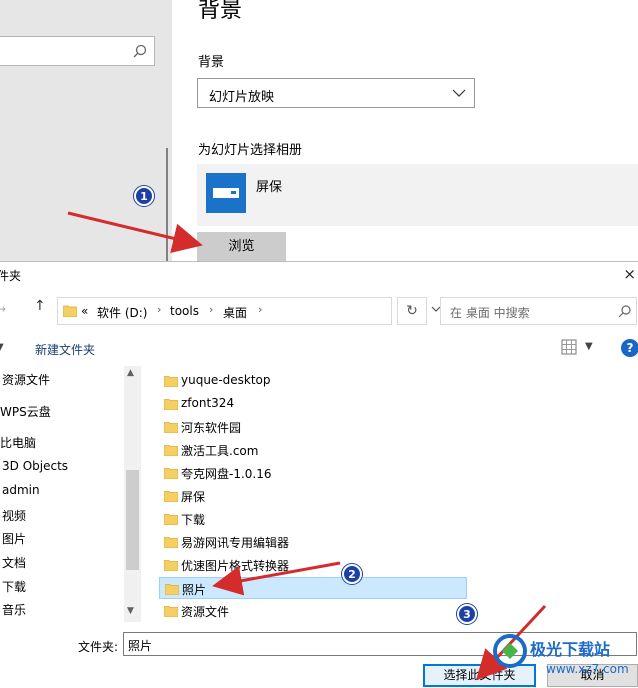 The height and width of the screenshot is (688, 638). What do you see at coordinates (564, 660) in the screenshot?
I see `watermark-logo: 极光下载站 www.xz7.com` at bounding box center [564, 660].